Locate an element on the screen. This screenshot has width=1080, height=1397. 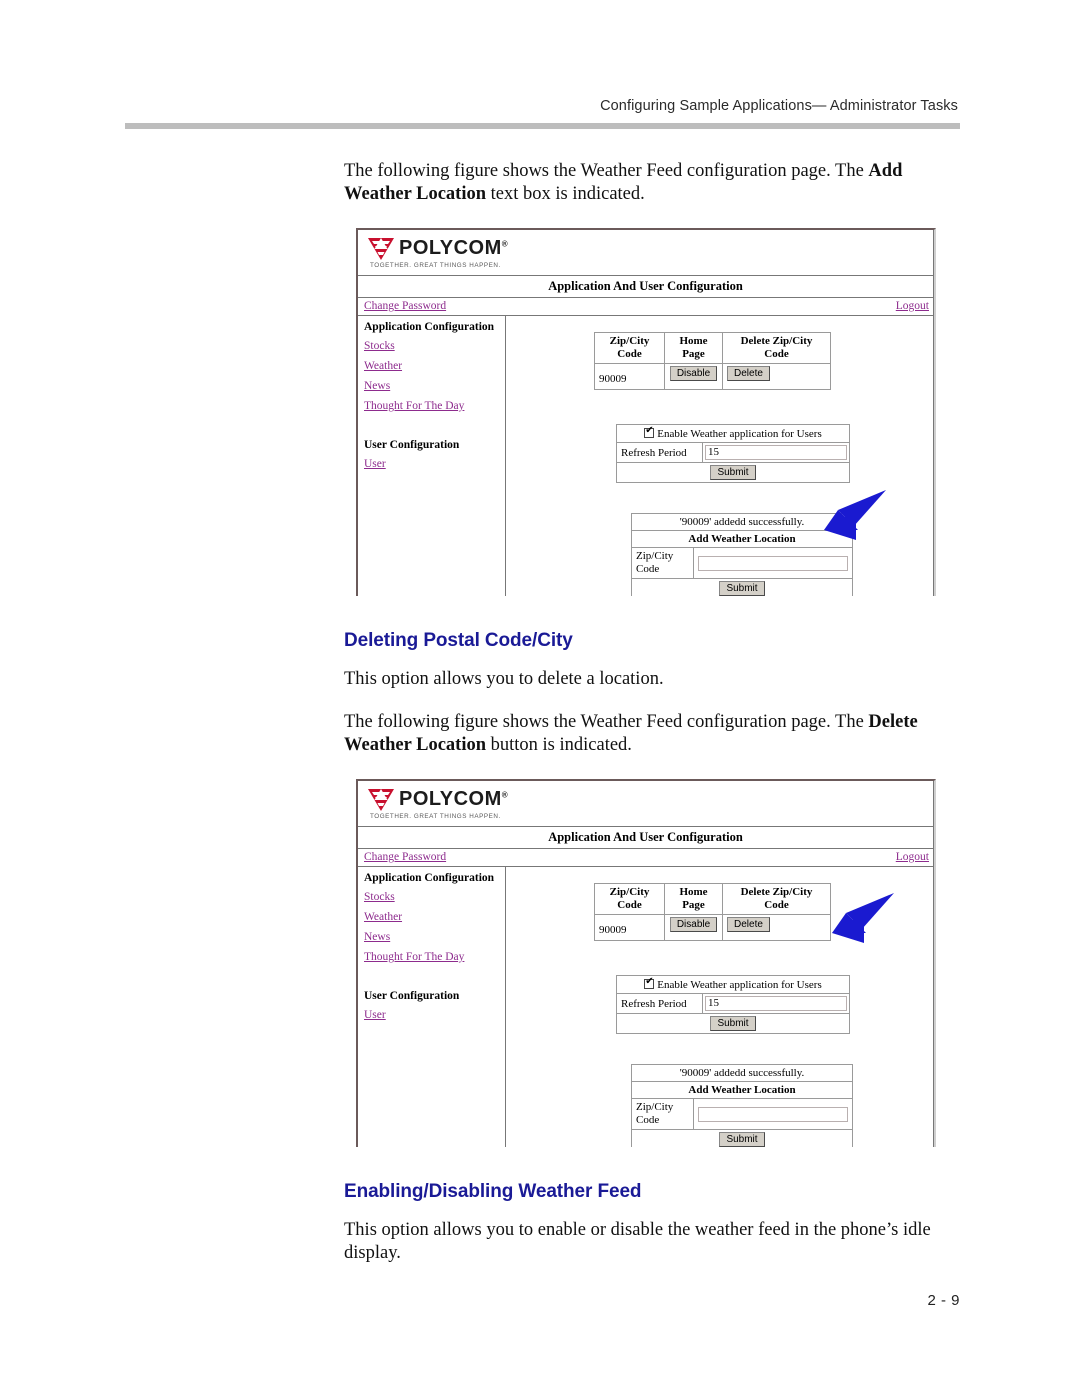
figure1-brand-bar: POLYCOM® TOGETHER. GREAT THINGS HAPPEN. is located at coordinates (645, 253).